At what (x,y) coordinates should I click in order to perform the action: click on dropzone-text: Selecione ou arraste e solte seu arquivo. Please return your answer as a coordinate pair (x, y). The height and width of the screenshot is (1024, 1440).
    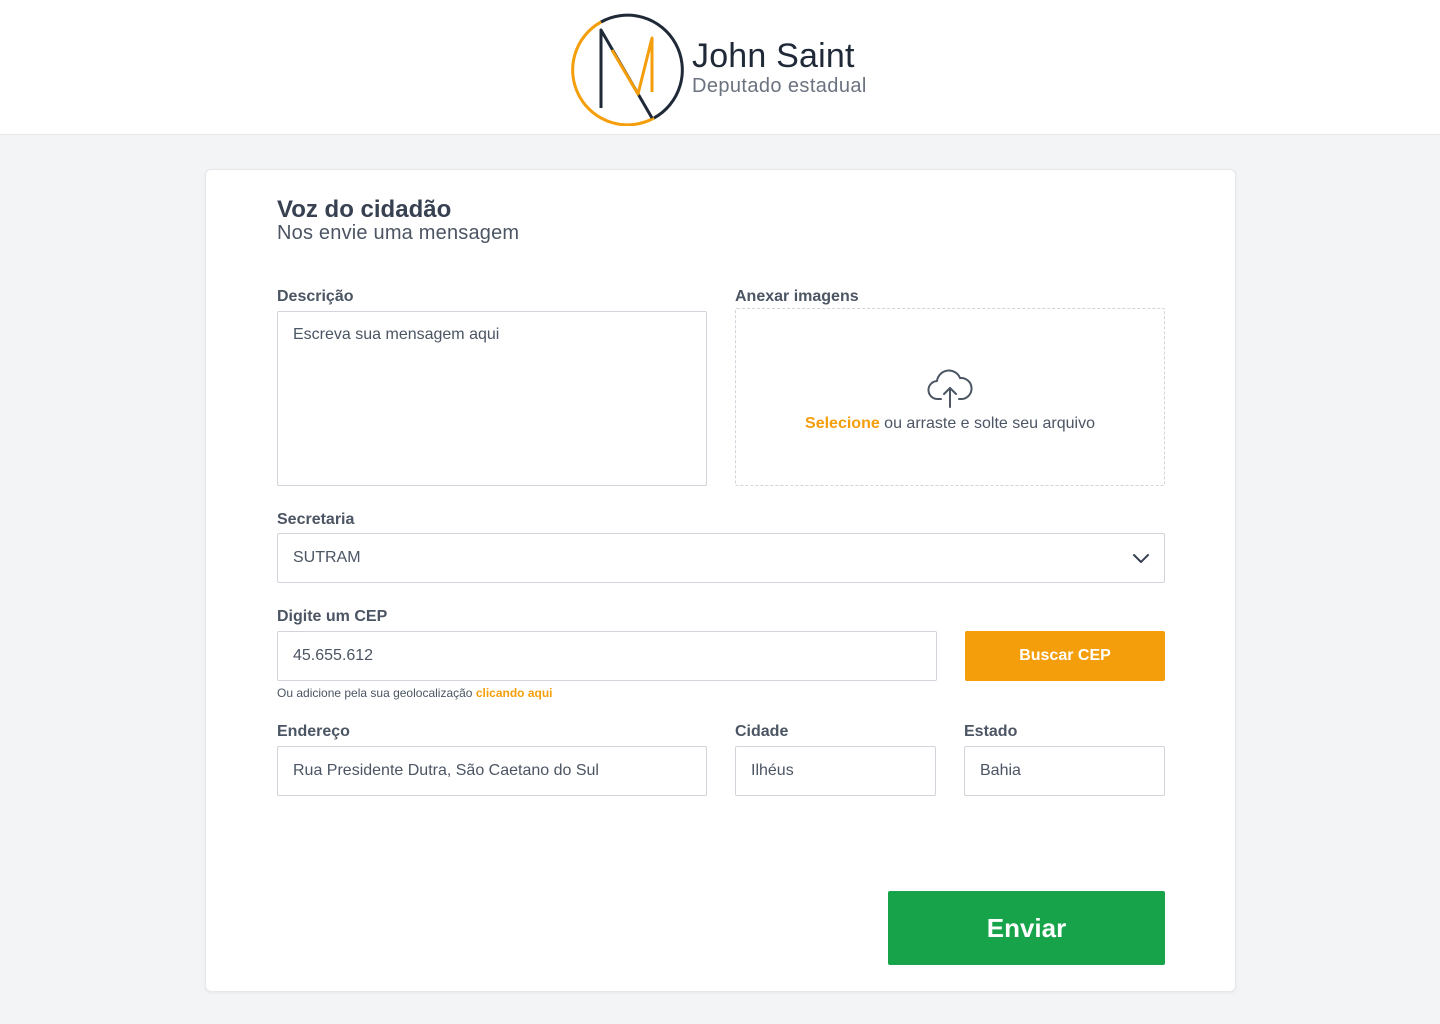
    Looking at the image, I should click on (950, 424).